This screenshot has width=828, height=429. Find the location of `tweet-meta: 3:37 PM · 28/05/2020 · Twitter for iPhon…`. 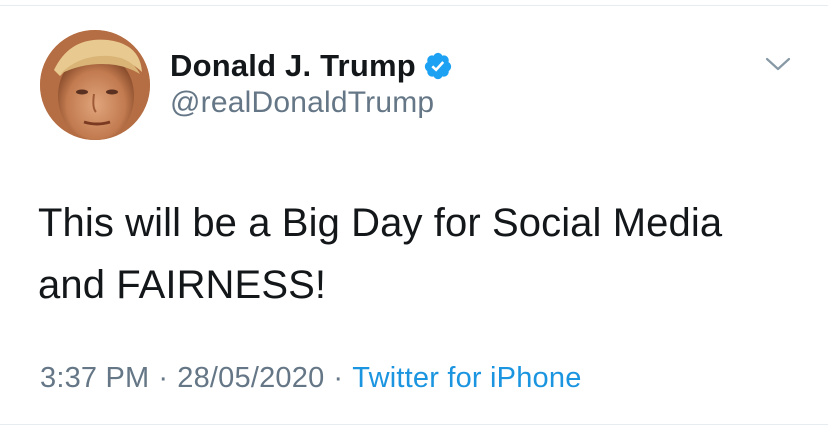

tweet-meta: 3:37 PM · 28/05/2020 · Twitter for iPhon… is located at coordinates (311, 378).